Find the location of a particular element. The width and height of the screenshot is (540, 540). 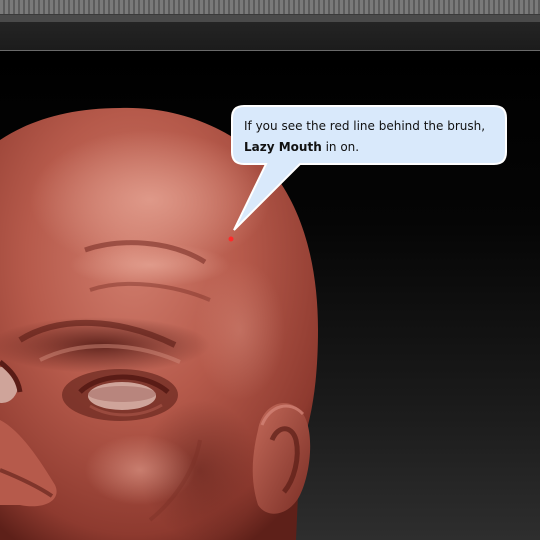

cheek-highlight is located at coordinates (140, 470).